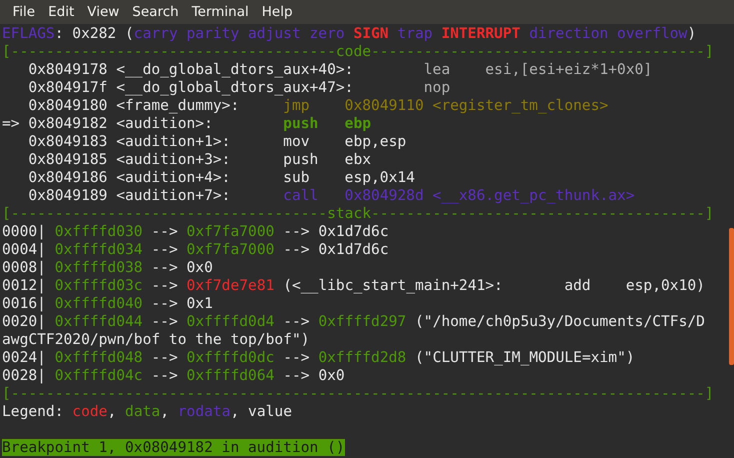 The height and width of the screenshot is (458, 734). Describe the element at coordinates (98, 321) in the screenshot. I see `data-address: 0xffffd044` at that location.